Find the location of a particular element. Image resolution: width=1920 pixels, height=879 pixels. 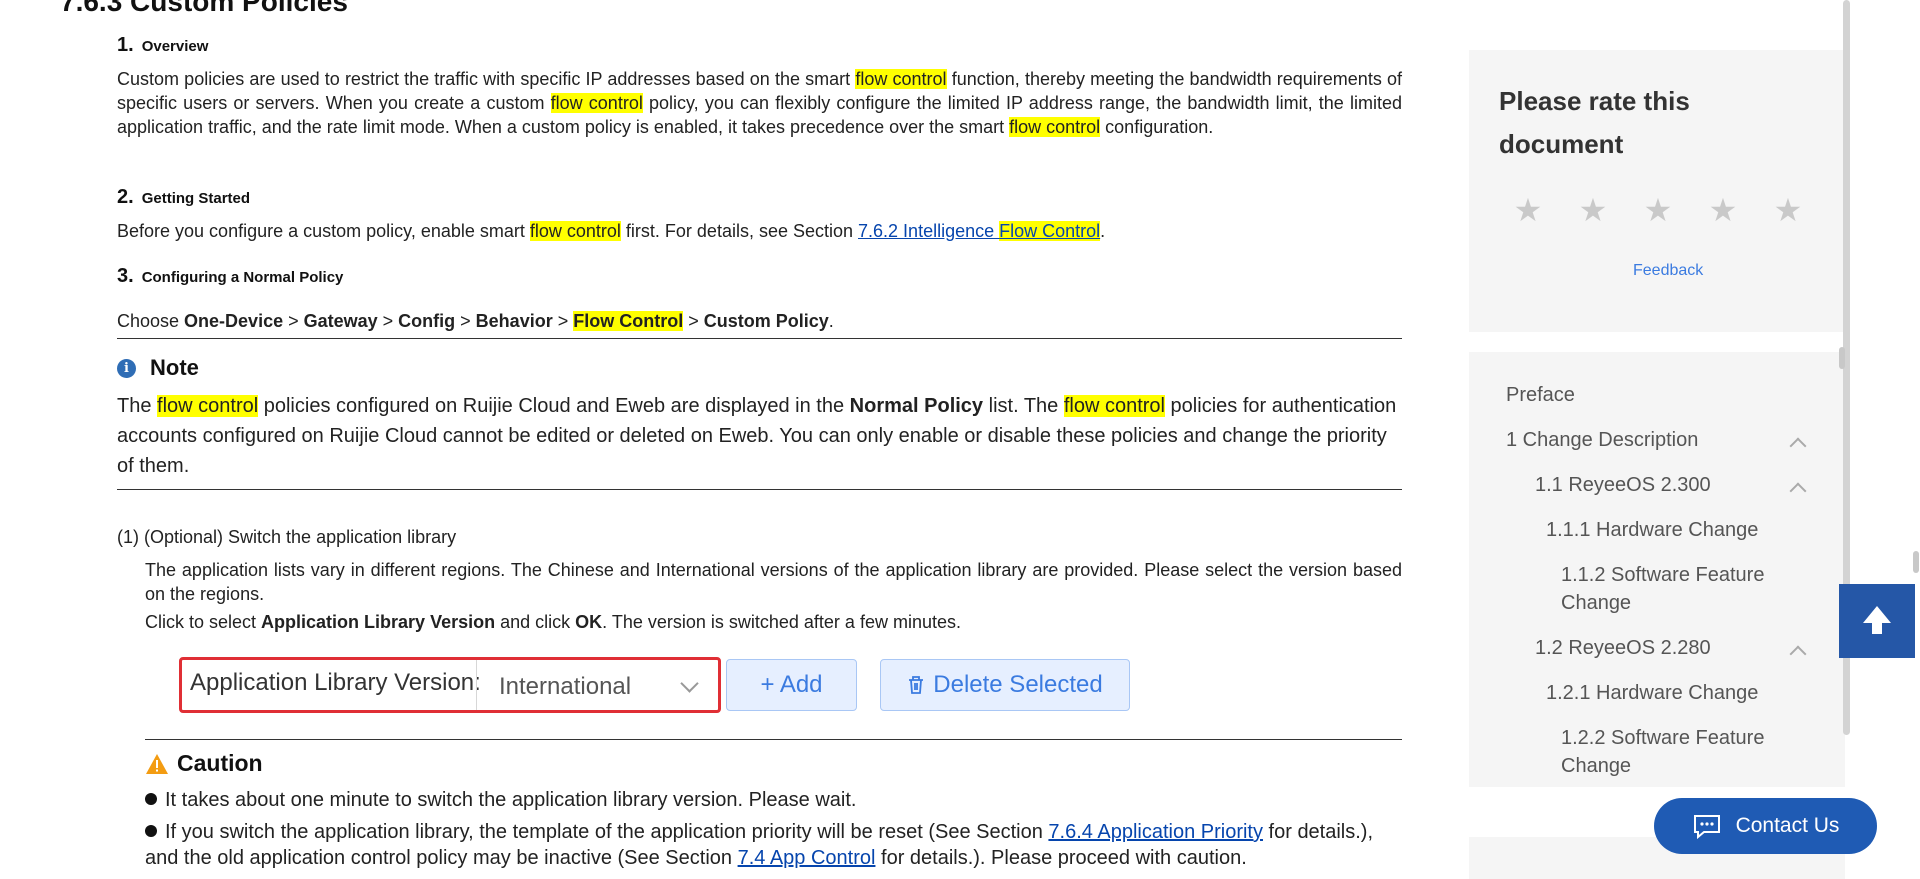

contact-us-label: Contact Us is located at coordinates (1787, 825).